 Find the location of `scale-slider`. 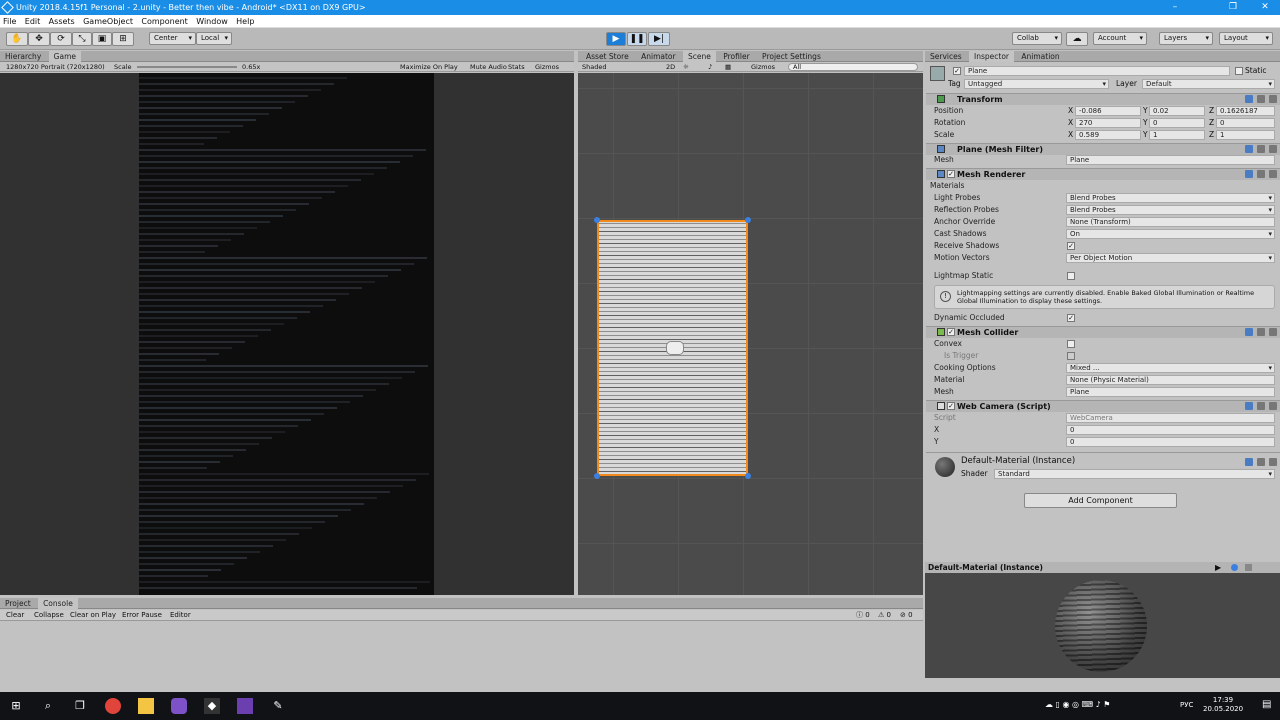

scale-slider is located at coordinates (187, 67).